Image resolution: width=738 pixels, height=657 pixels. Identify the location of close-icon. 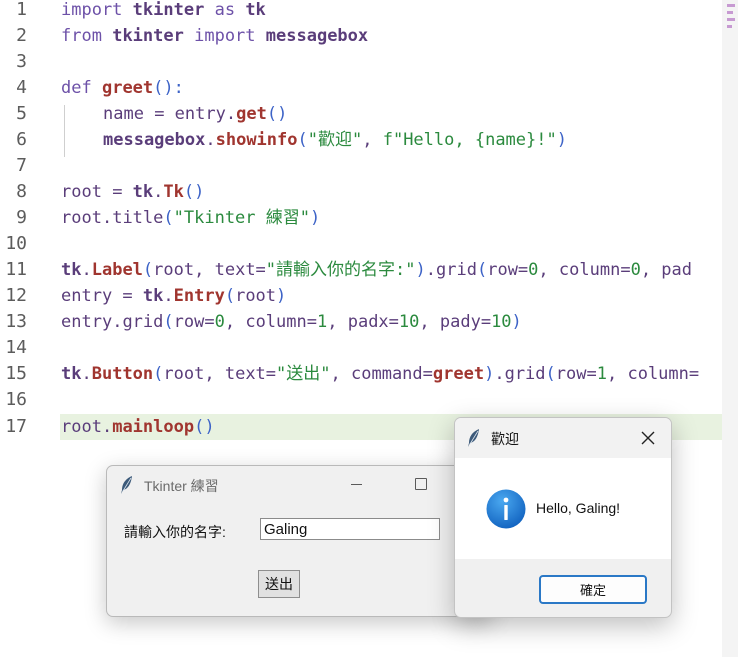
(648, 438).